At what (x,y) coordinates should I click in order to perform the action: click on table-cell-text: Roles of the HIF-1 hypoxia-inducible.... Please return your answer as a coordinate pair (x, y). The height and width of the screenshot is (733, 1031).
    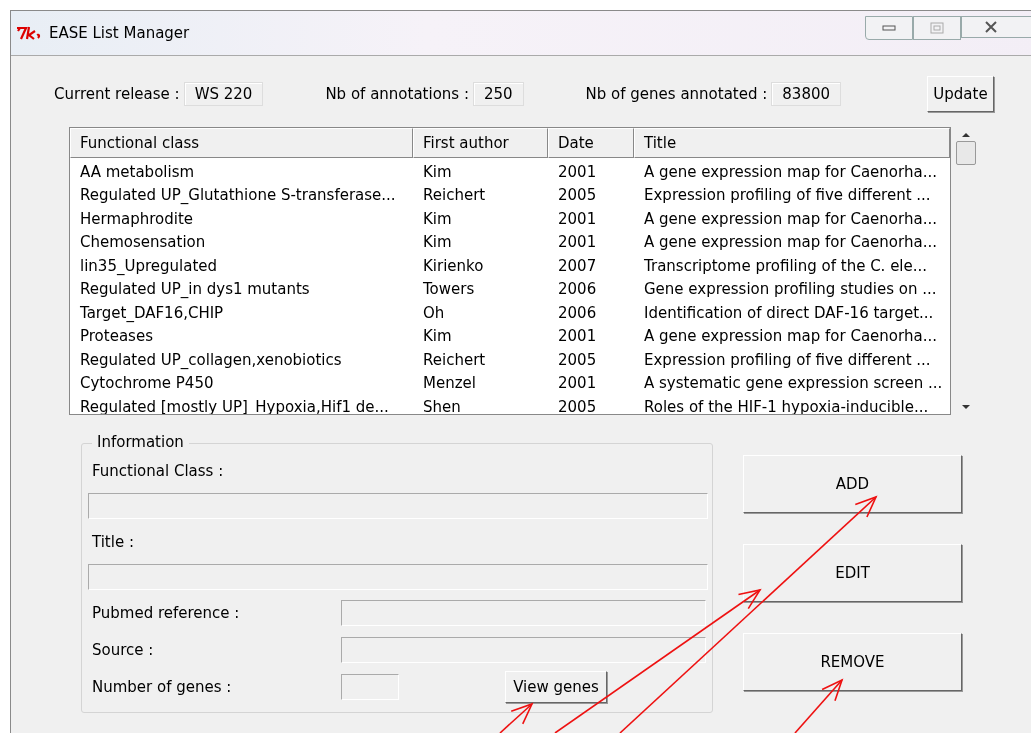
    Looking at the image, I should click on (786, 405).